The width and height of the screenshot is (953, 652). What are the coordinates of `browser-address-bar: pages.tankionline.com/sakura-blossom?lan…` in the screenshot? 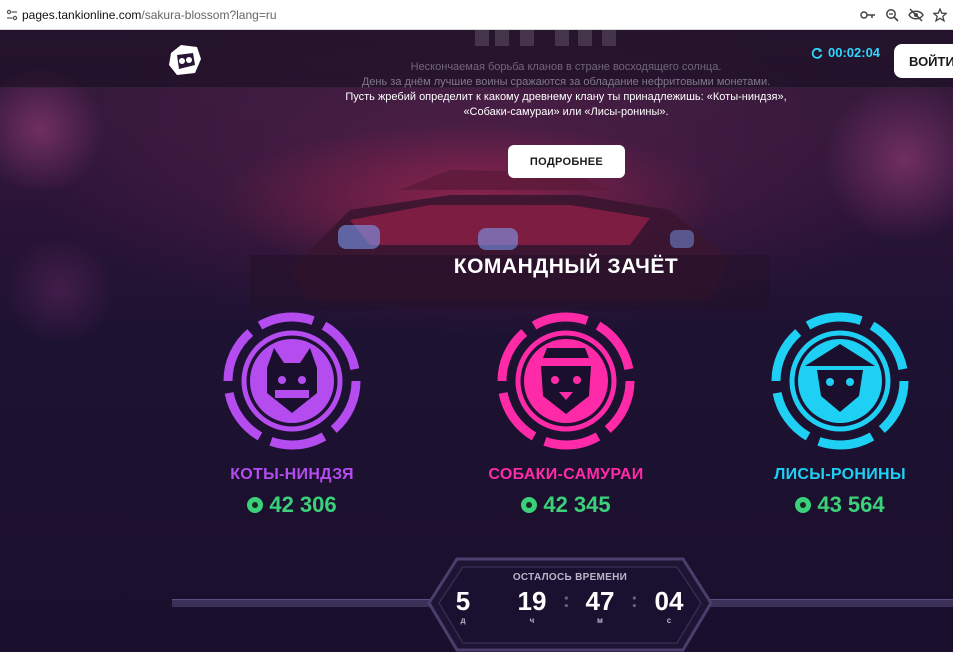 It's located at (476, 15).